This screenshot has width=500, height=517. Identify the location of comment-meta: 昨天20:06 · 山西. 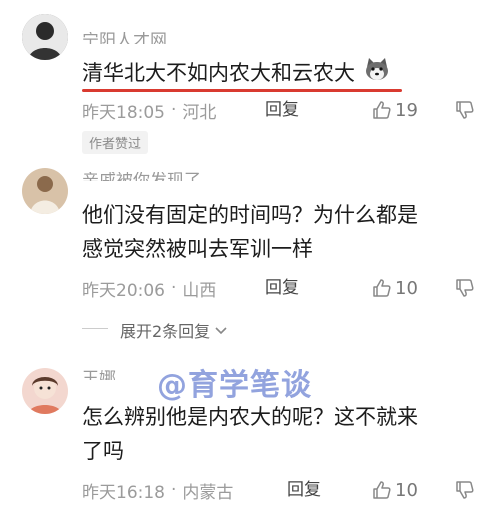
(149, 288).